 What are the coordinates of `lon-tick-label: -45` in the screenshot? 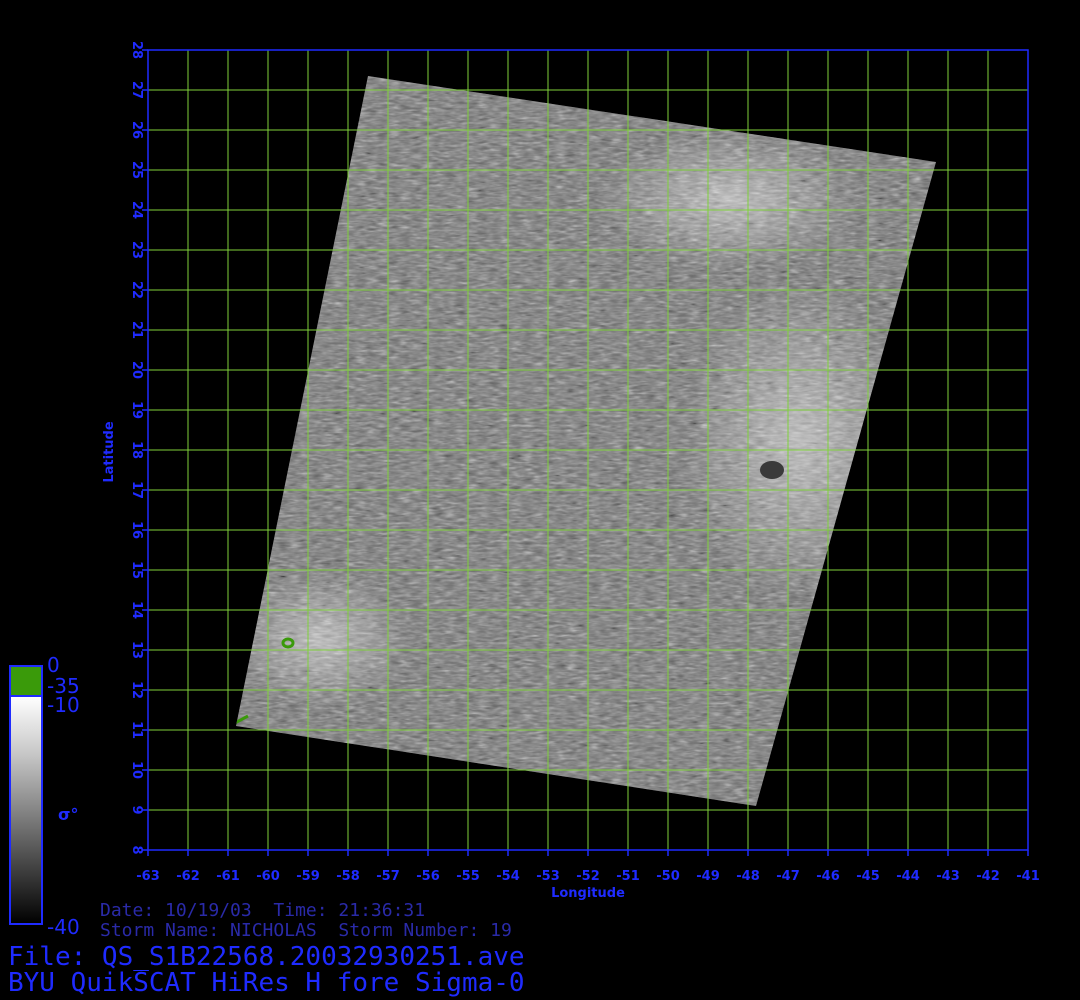 It's located at (868, 876).